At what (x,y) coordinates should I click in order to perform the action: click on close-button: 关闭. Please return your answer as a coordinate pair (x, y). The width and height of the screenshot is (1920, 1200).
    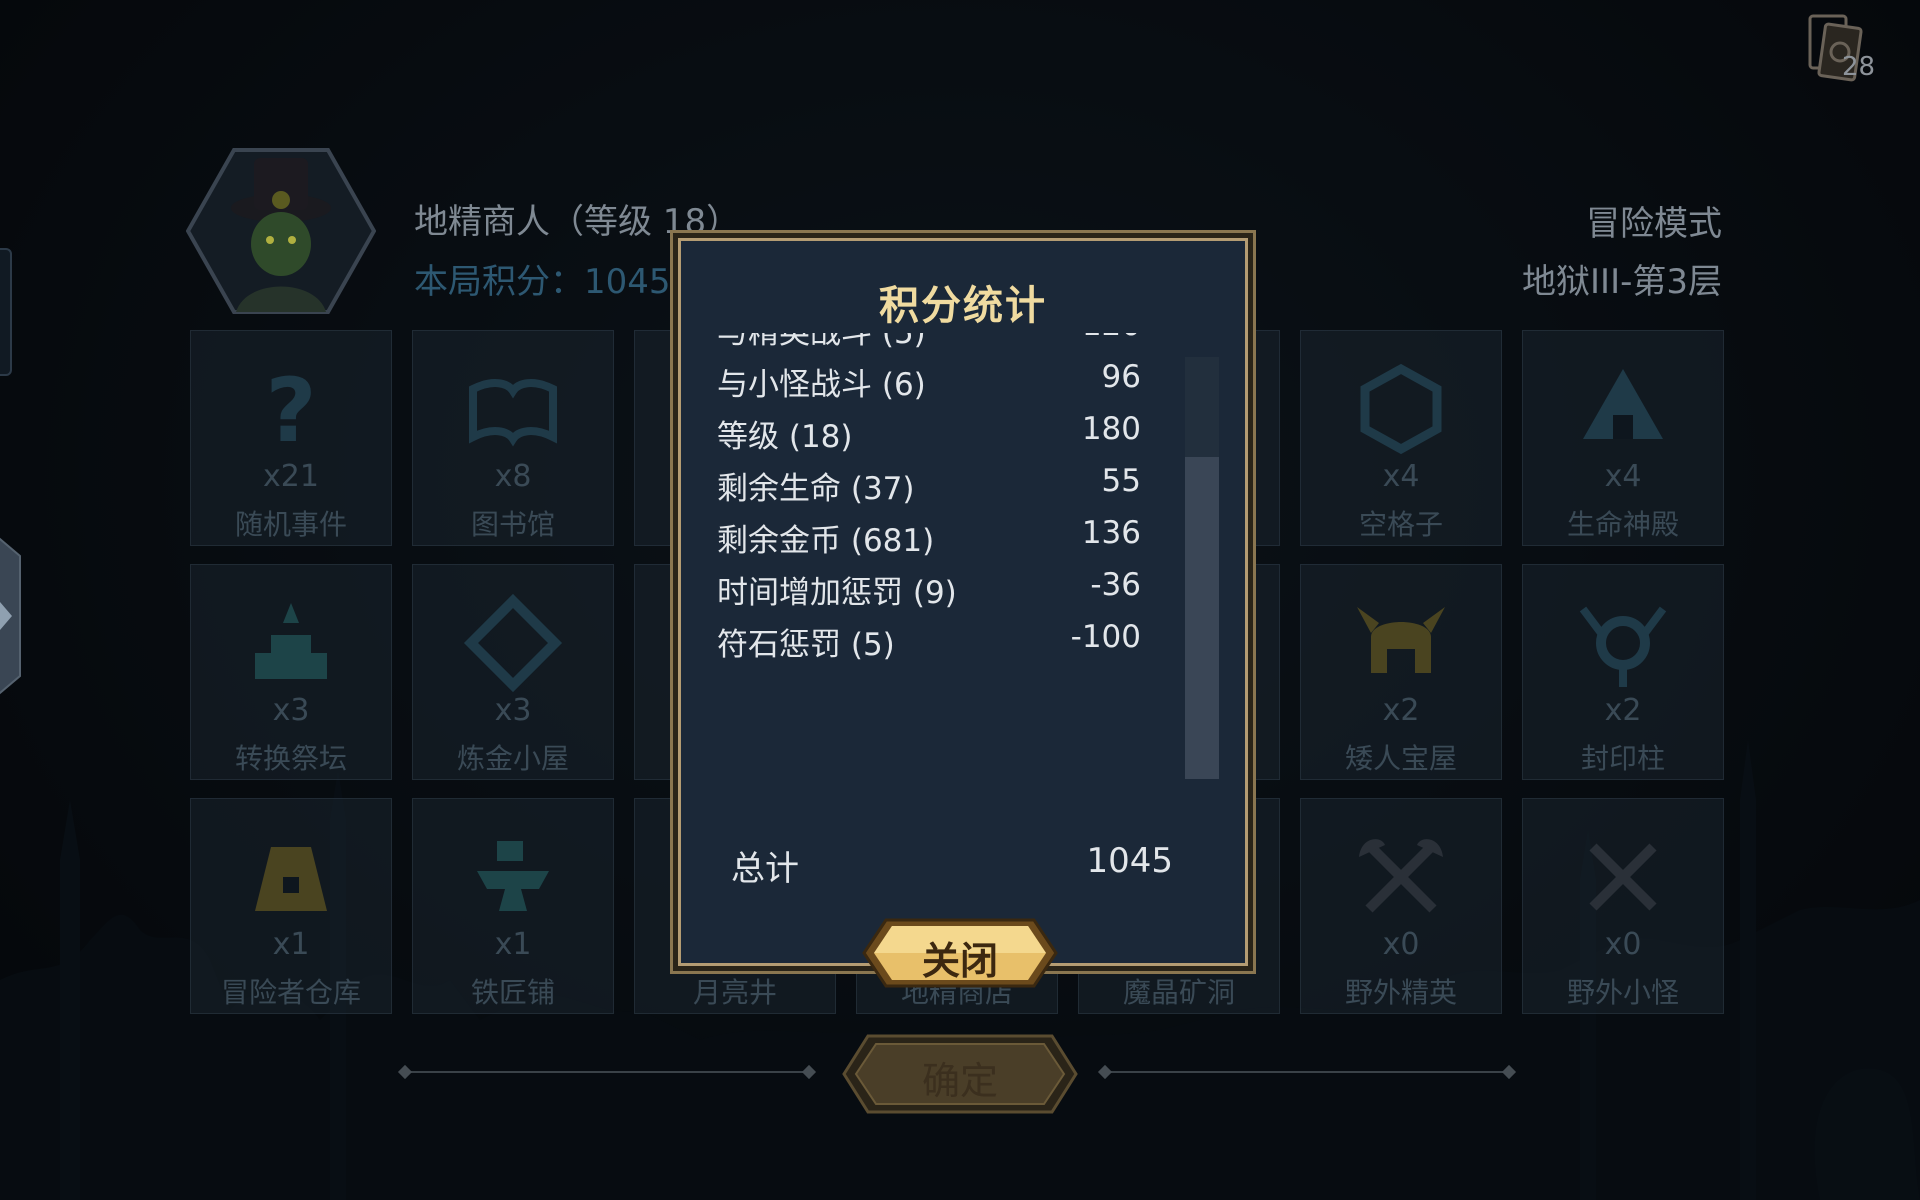
    Looking at the image, I should click on (960, 953).